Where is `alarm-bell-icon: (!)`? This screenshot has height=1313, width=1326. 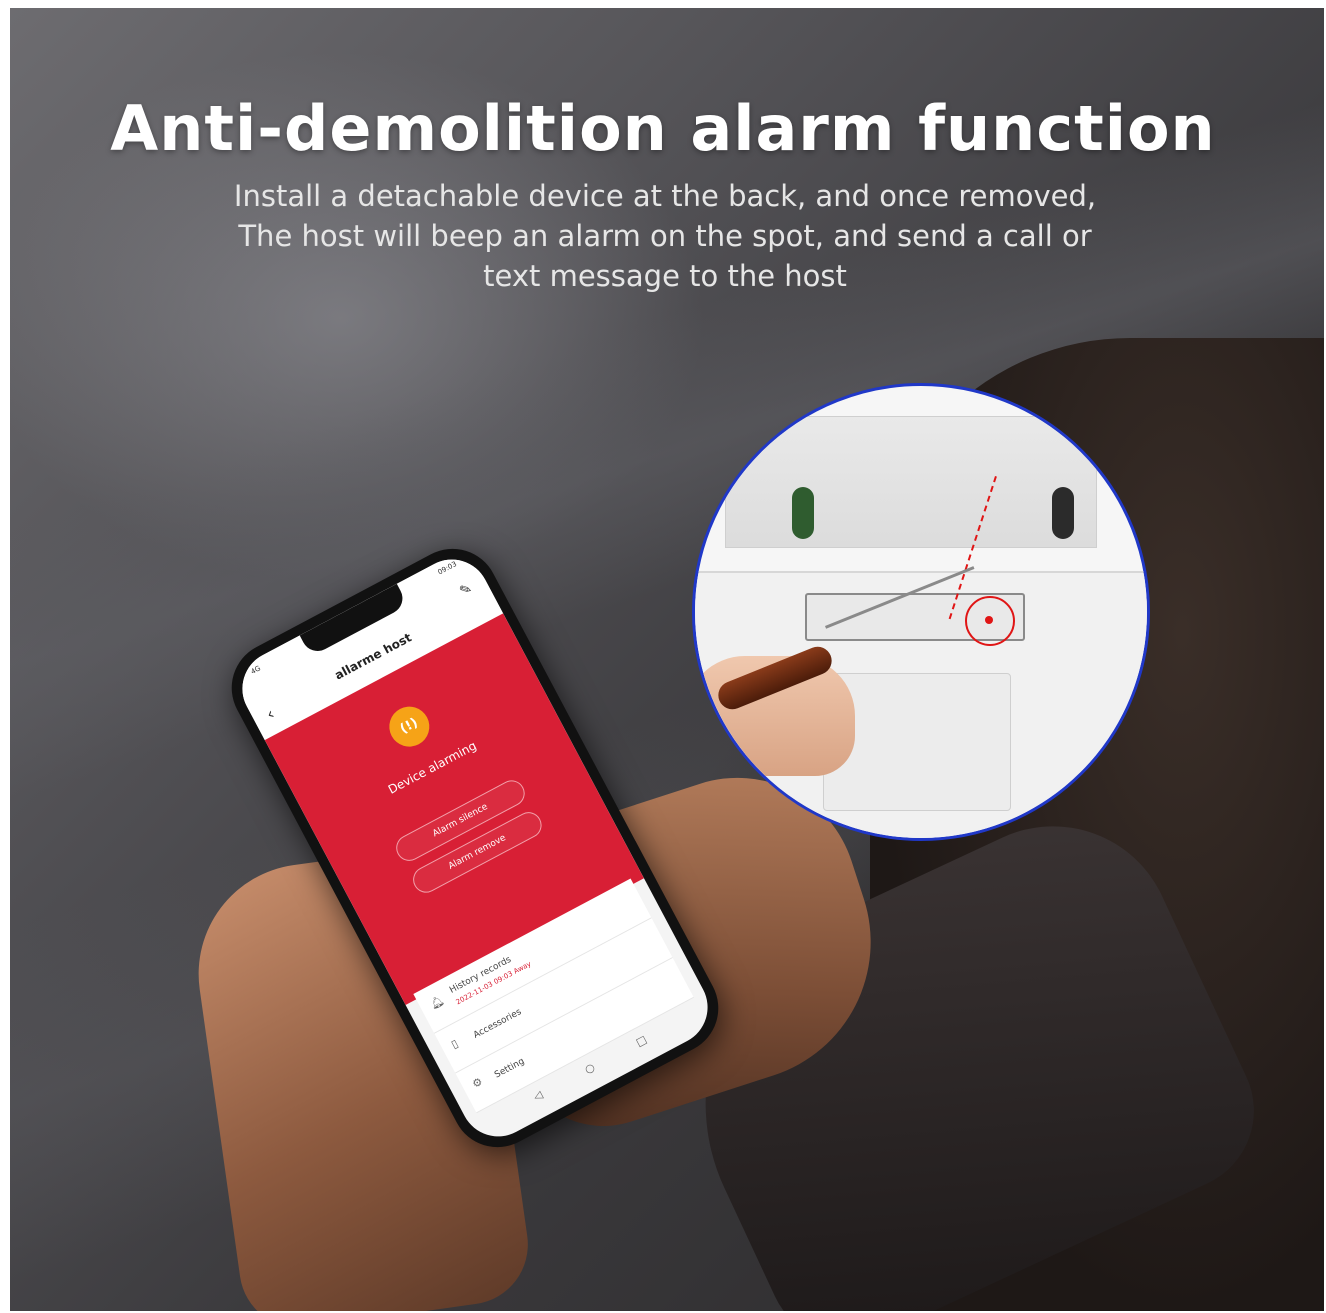 alarm-bell-icon: (!) is located at coordinates (409, 726).